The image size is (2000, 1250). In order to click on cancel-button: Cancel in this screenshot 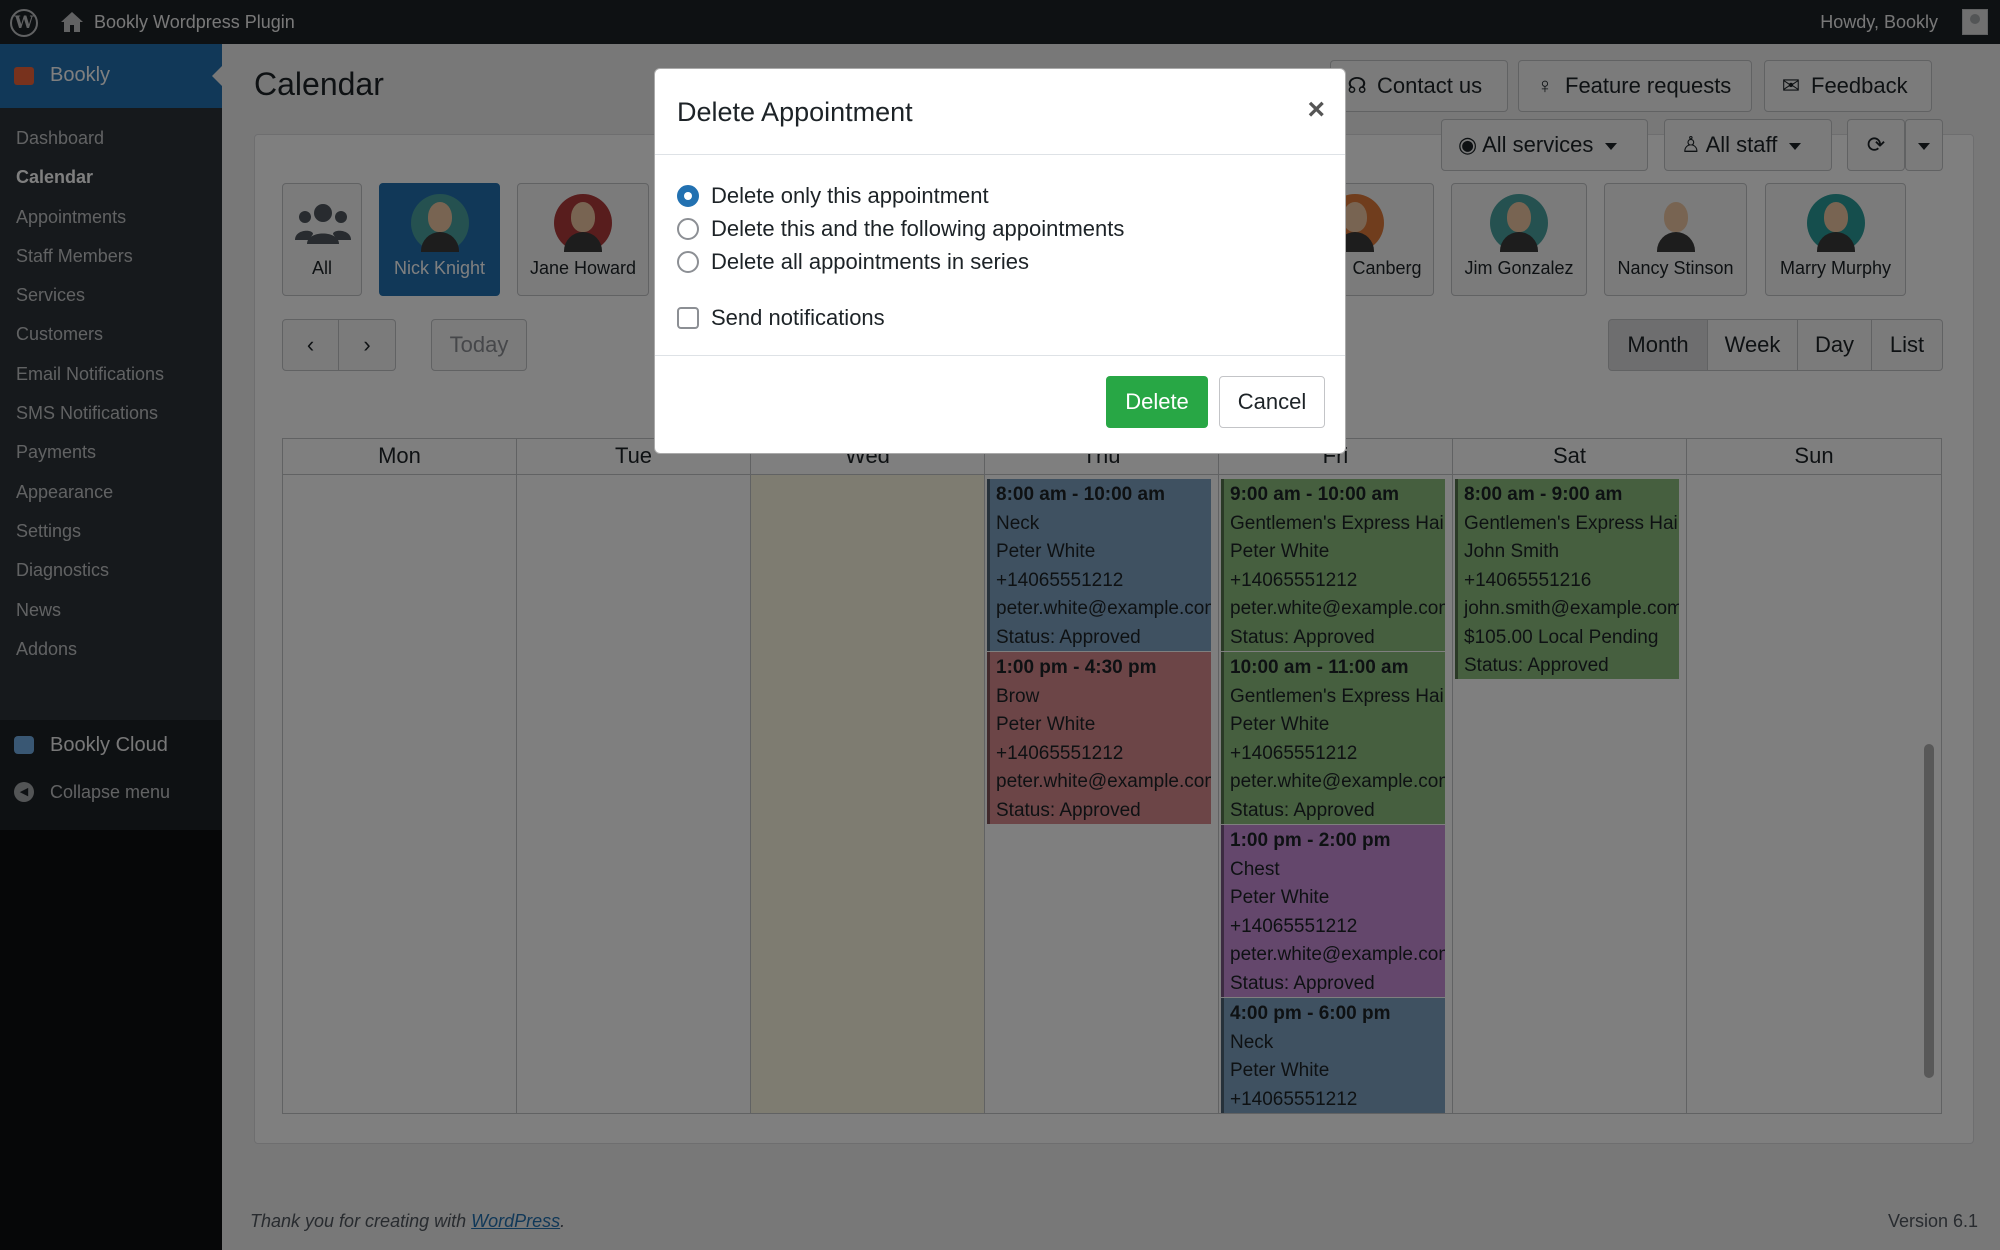, I will do `click(1272, 402)`.